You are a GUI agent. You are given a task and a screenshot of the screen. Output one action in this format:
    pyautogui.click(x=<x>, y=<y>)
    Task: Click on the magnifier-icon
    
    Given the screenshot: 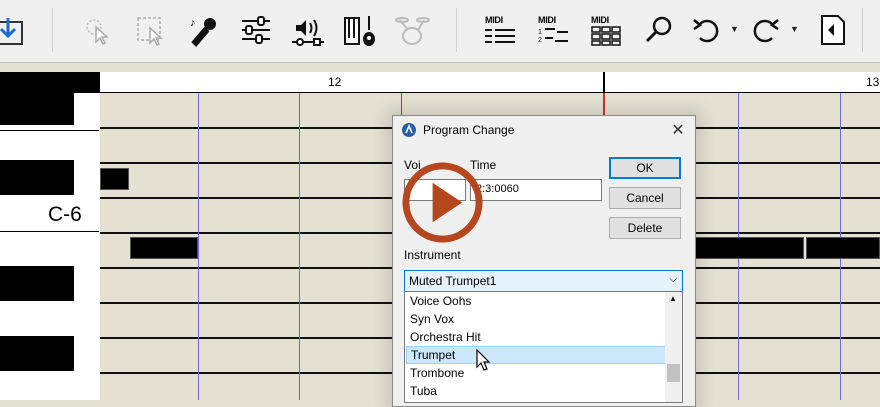 What is the action you would take?
    pyautogui.click(x=658, y=29)
    